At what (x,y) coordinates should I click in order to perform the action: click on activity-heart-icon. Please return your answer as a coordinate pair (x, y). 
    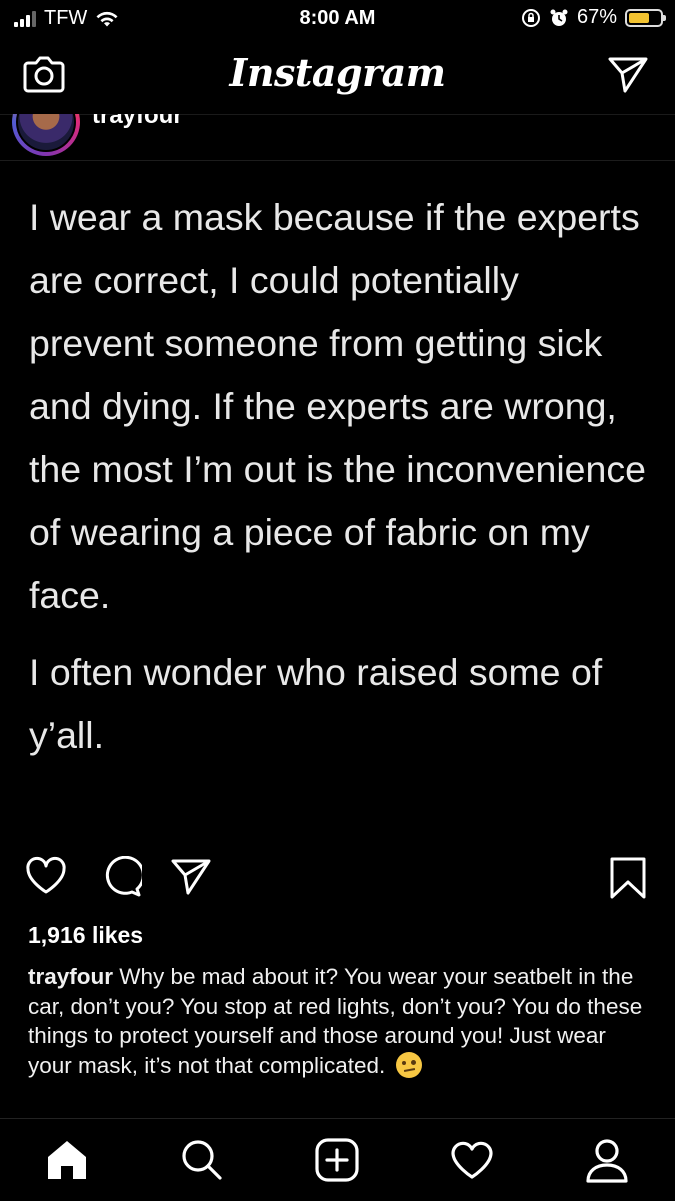
    Looking at the image, I should click on (472, 1160).